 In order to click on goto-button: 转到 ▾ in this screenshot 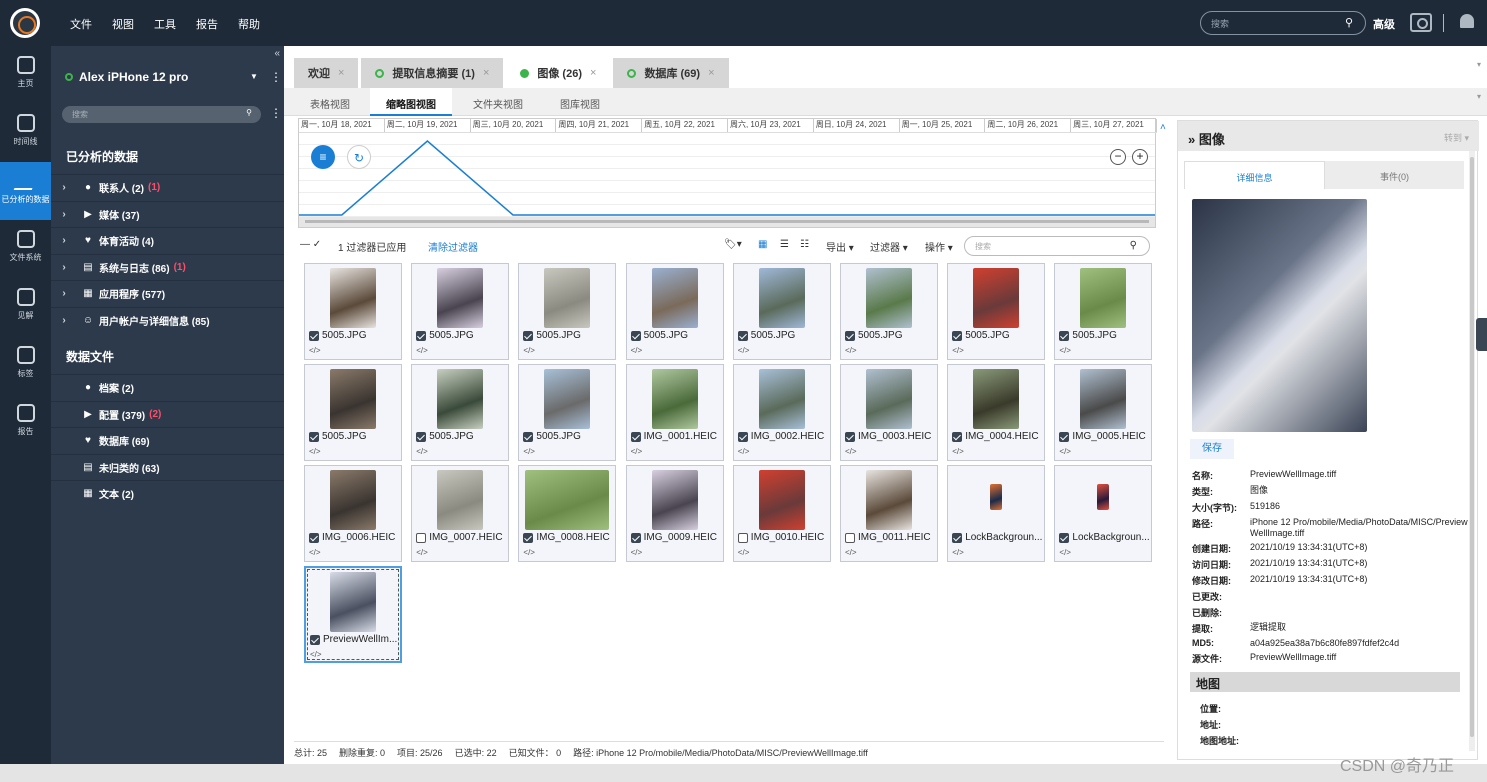, I will do `click(1456, 137)`.